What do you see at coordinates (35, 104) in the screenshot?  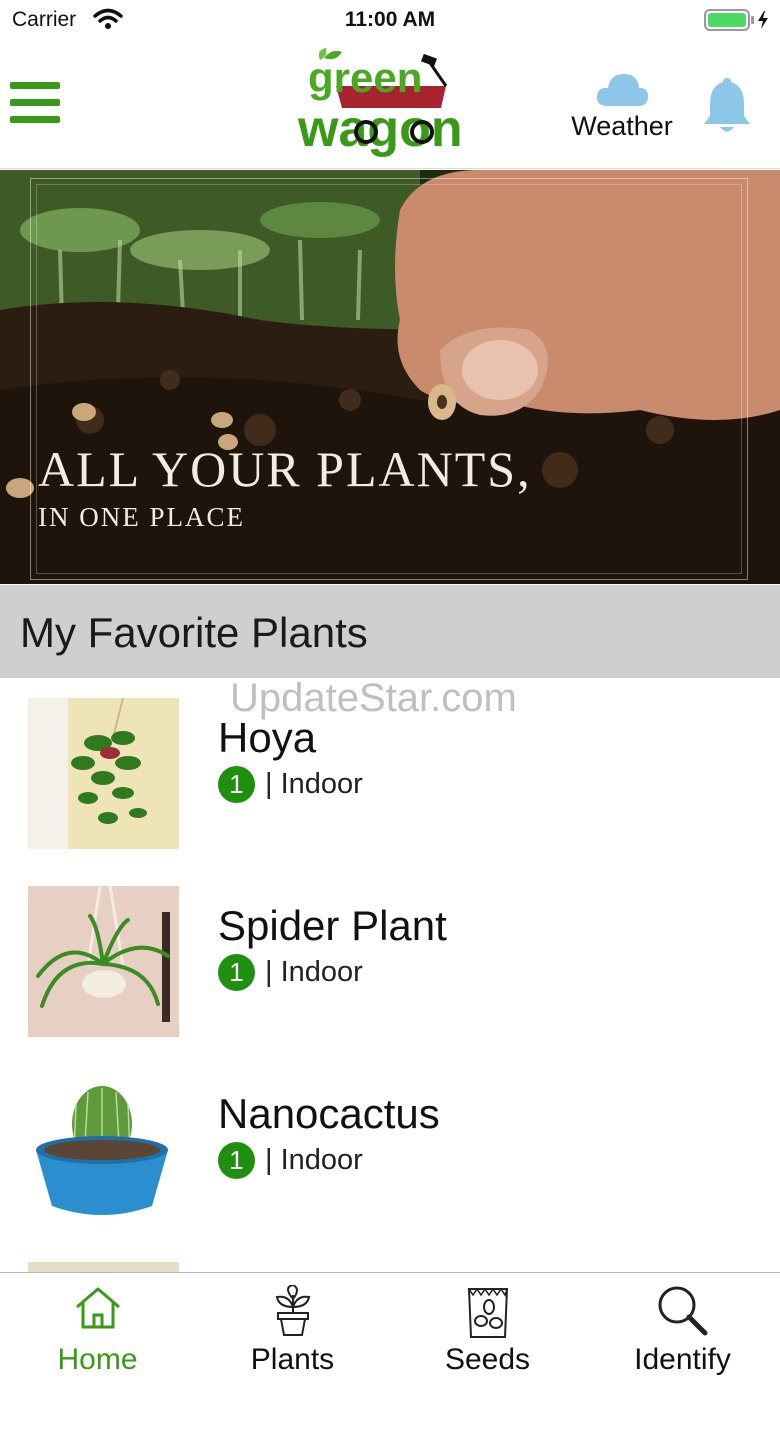 I see `menu-icon` at bounding box center [35, 104].